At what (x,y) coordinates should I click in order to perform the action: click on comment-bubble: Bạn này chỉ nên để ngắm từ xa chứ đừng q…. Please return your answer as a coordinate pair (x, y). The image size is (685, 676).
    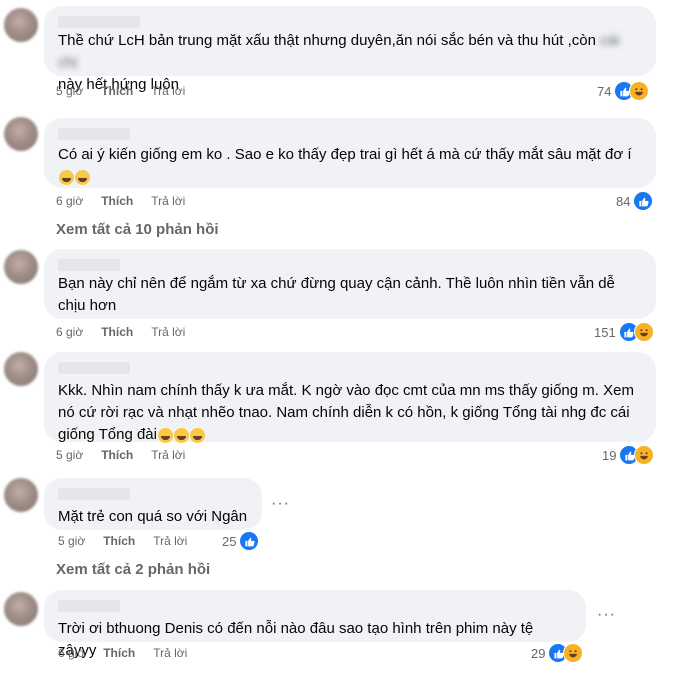
    Looking at the image, I should click on (350, 284).